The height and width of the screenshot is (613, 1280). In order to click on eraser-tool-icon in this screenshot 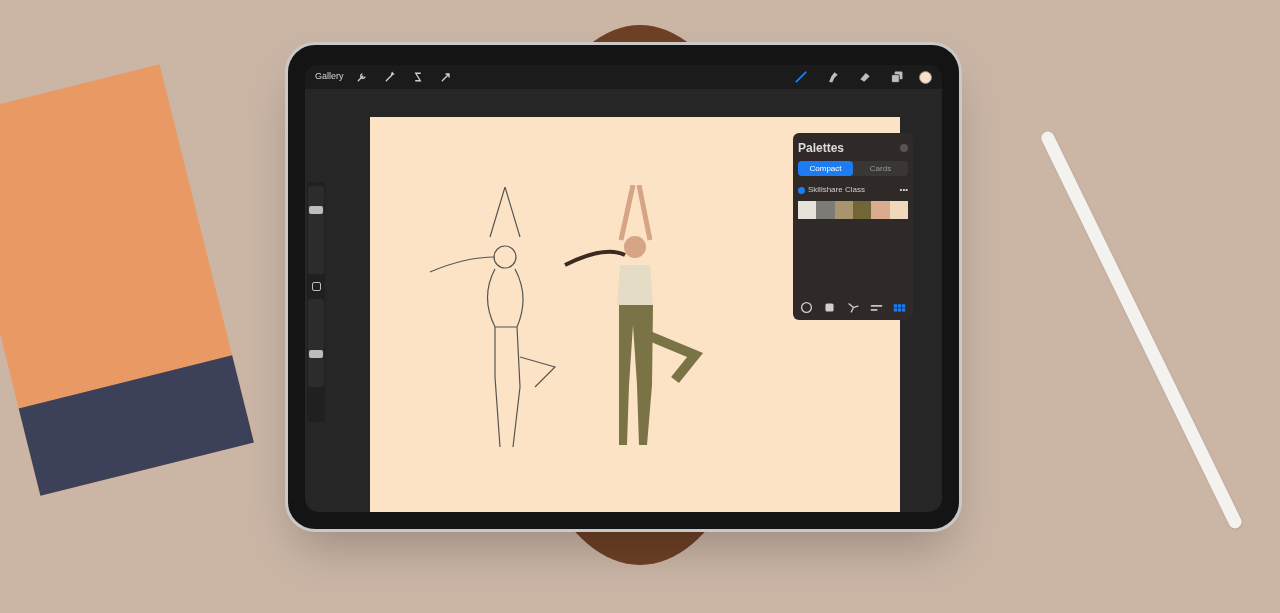, I will do `click(865, 77)`.